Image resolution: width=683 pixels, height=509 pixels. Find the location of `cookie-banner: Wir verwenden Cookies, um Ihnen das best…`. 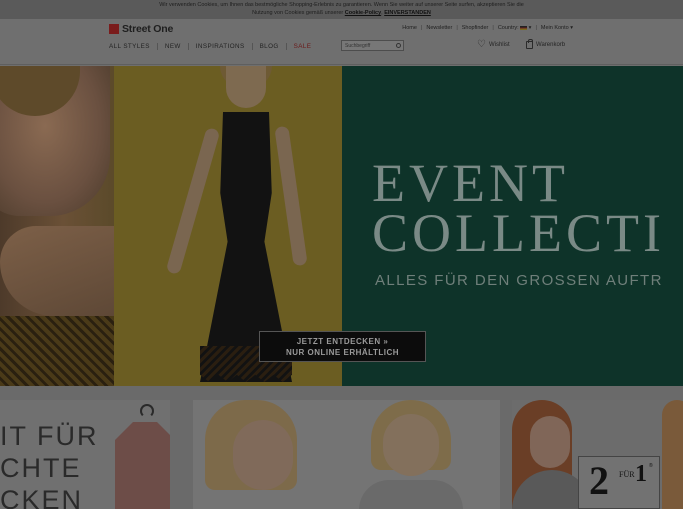

cookie-banner: Wir verwenden Cookies, um Ihnen das best… is located at coordinates (341, 9).